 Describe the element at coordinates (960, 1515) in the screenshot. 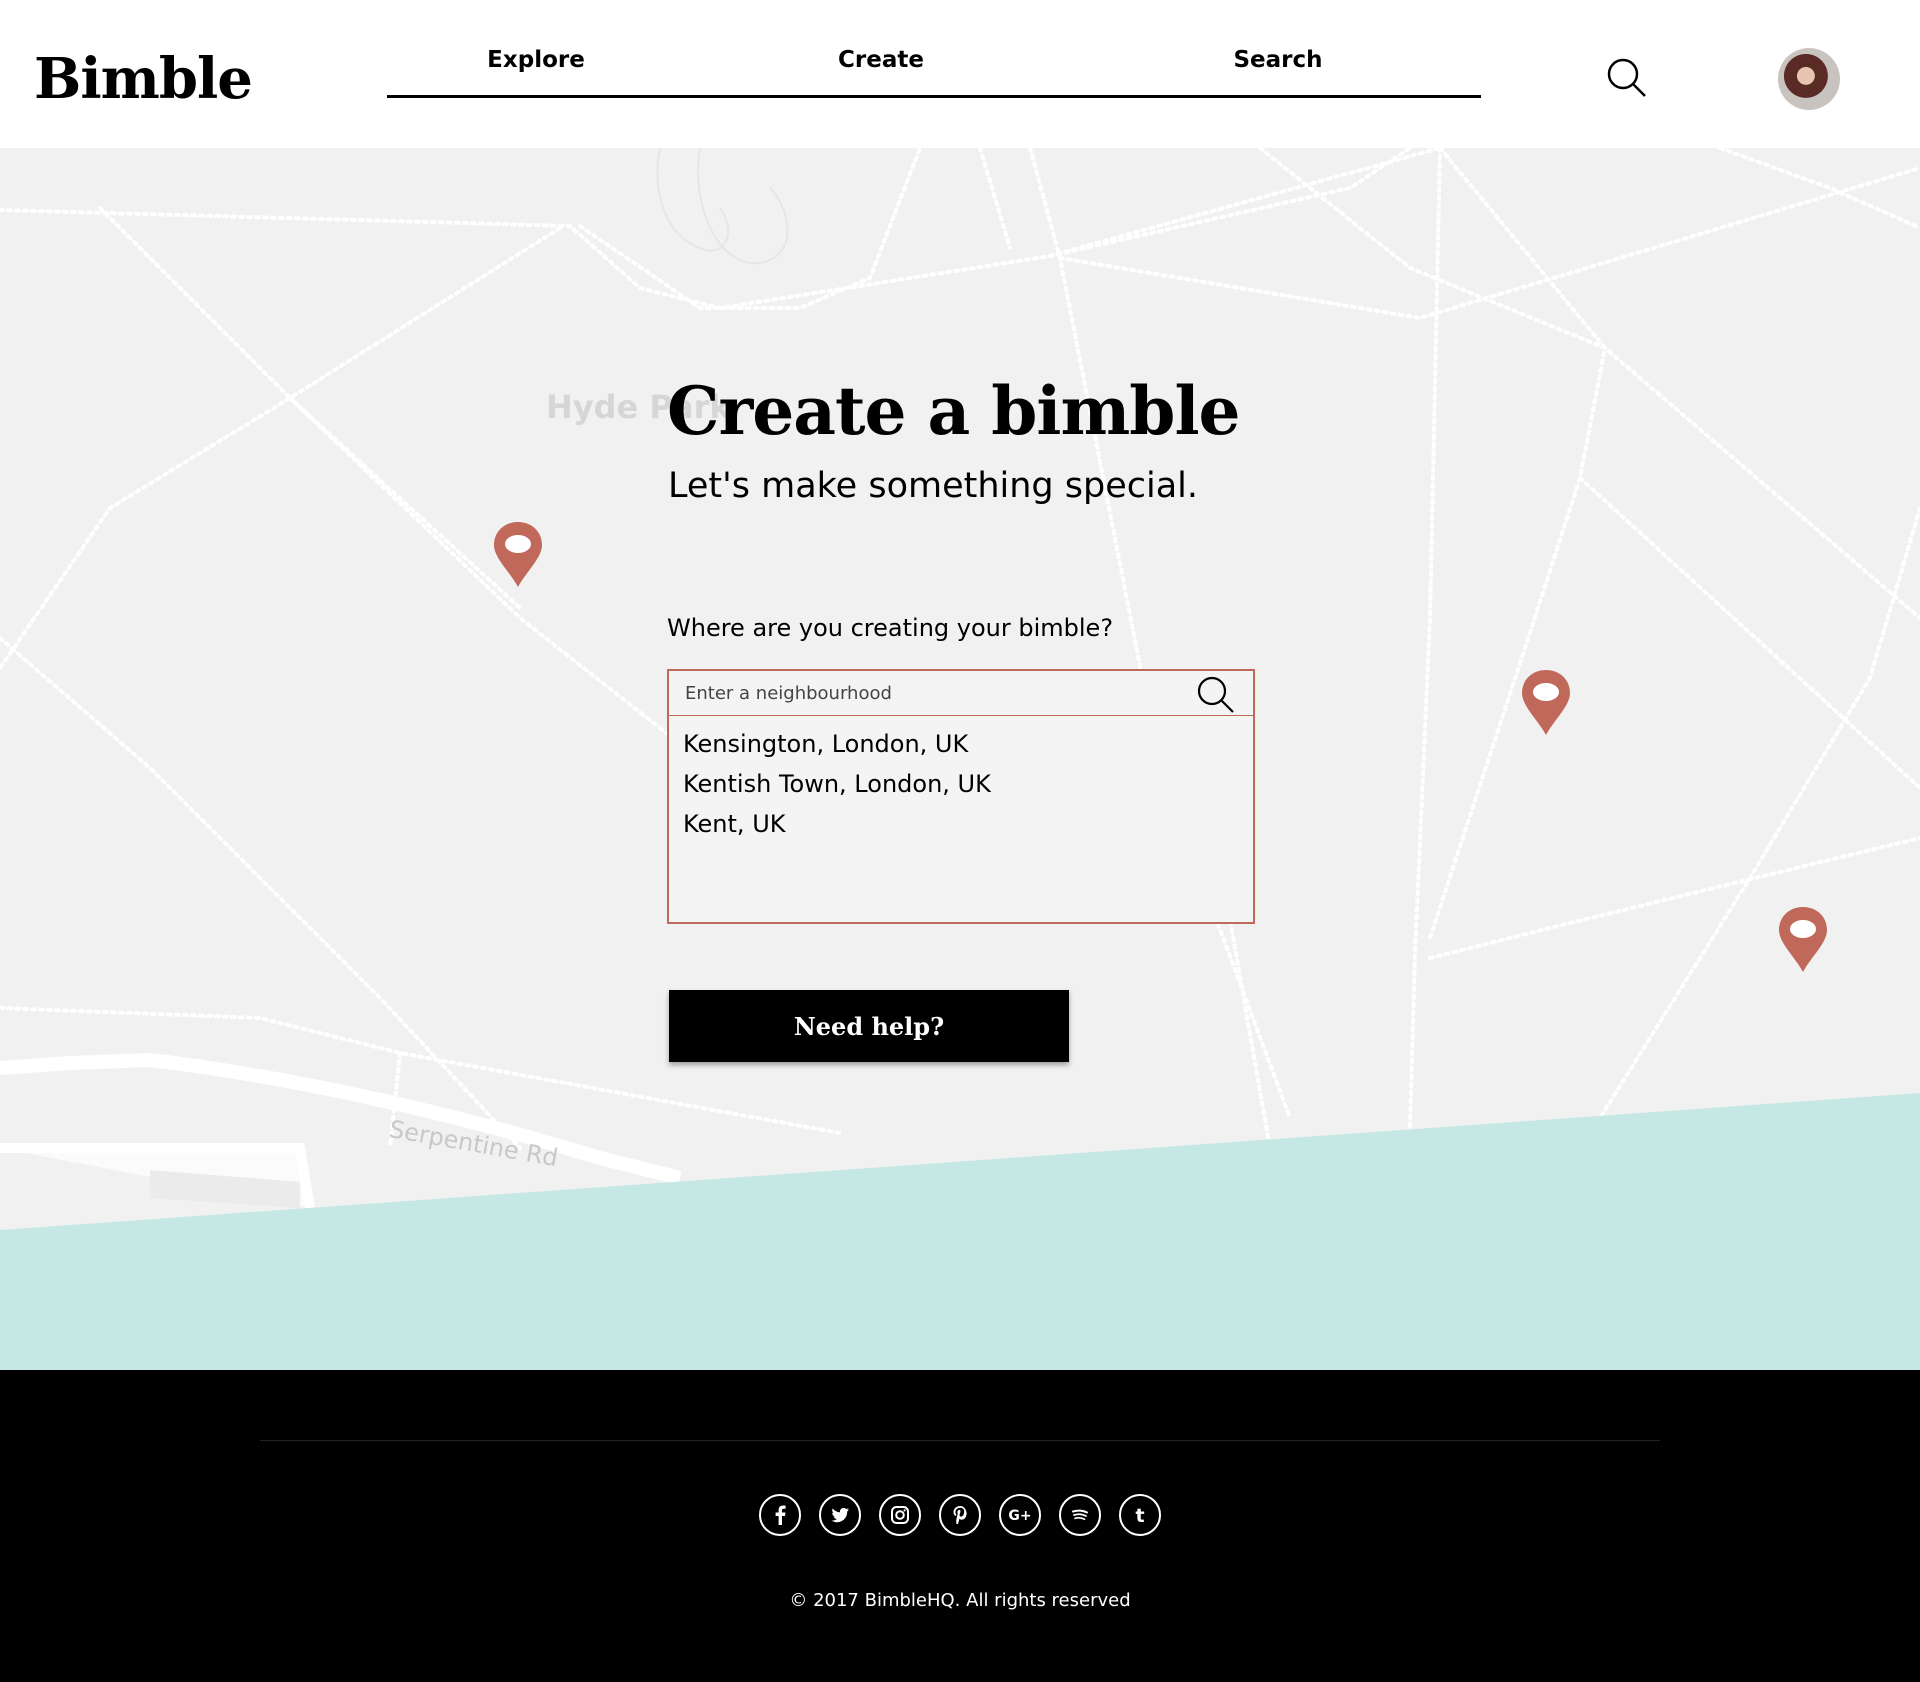

I see `pinterest-icon` at that location.